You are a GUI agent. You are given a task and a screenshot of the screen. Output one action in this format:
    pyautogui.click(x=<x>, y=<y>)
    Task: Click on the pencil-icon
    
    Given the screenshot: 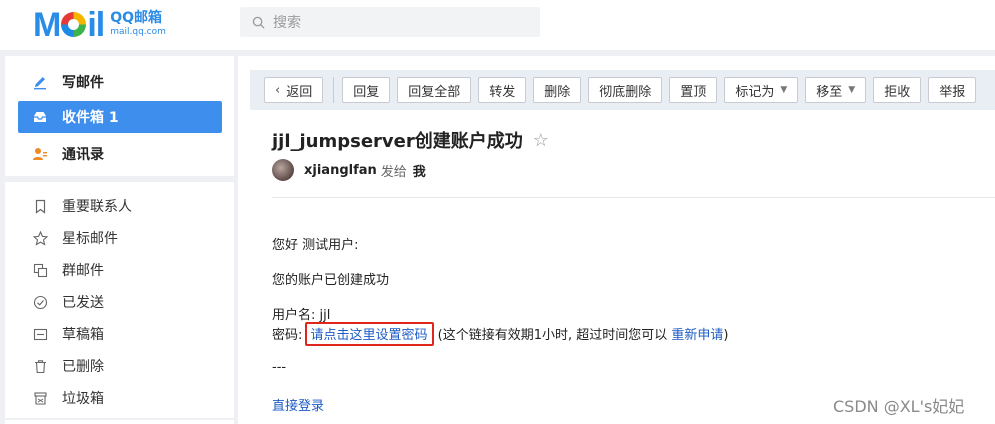 What is the action you would take?
    pyautogui.click(x=40, y=83)
    